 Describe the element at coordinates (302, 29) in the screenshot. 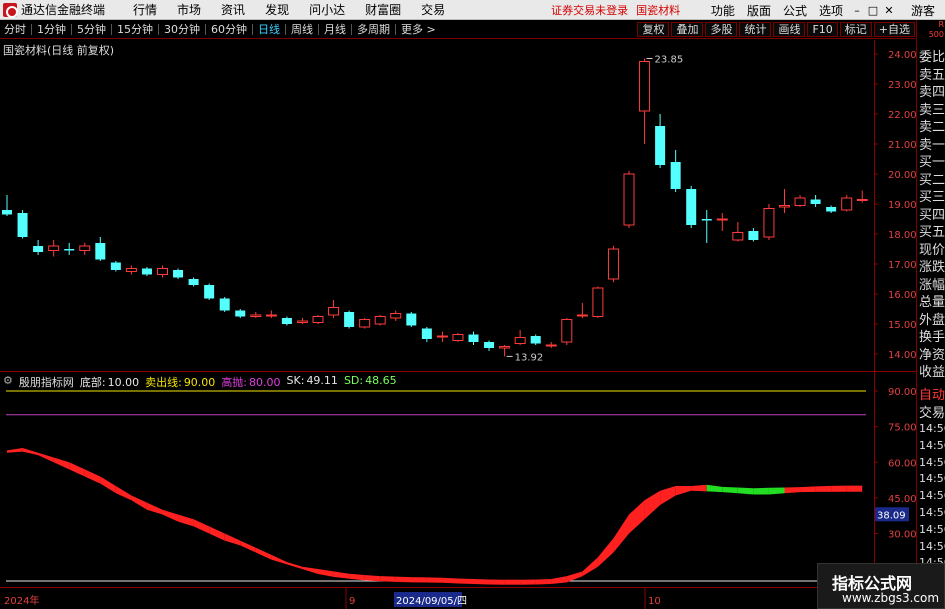

I see `period-weekly: 周线` at that location.